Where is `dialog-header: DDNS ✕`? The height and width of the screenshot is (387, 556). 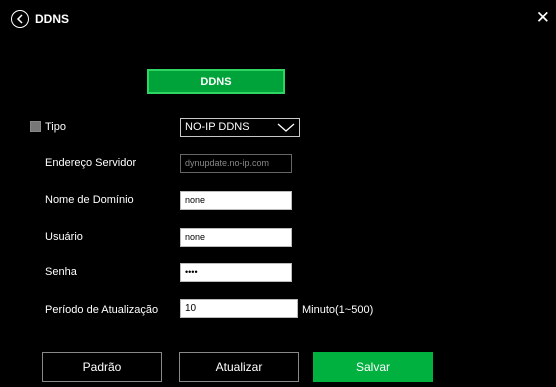
dialog-header: DDNS ✕ is located at coordinates (278, 20).